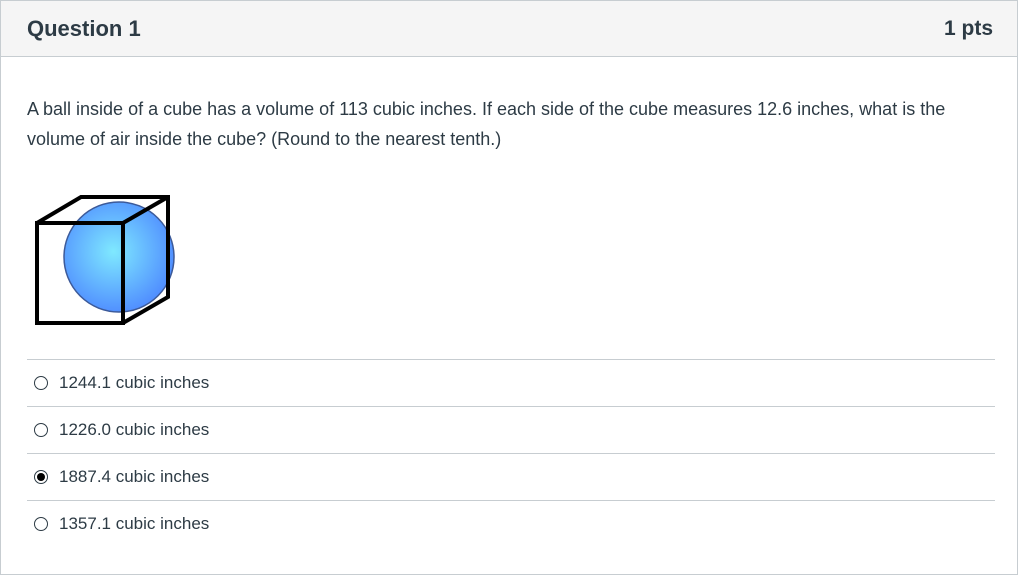 The width and height of the screenshot is (1018, 585). I want to click on answer-option: 1887.4 cubic inches, so click(511, 476).